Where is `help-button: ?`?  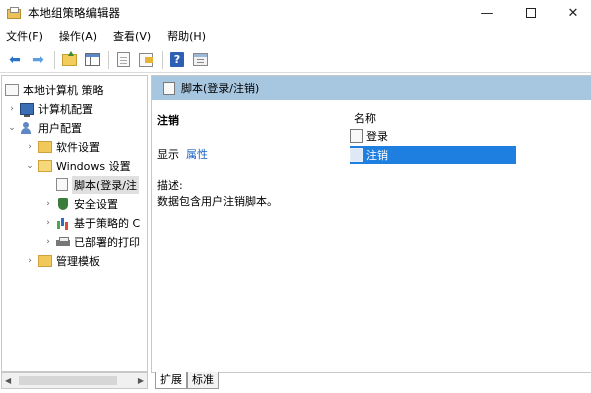 help-button: ? is located at coordinates (177, 60).